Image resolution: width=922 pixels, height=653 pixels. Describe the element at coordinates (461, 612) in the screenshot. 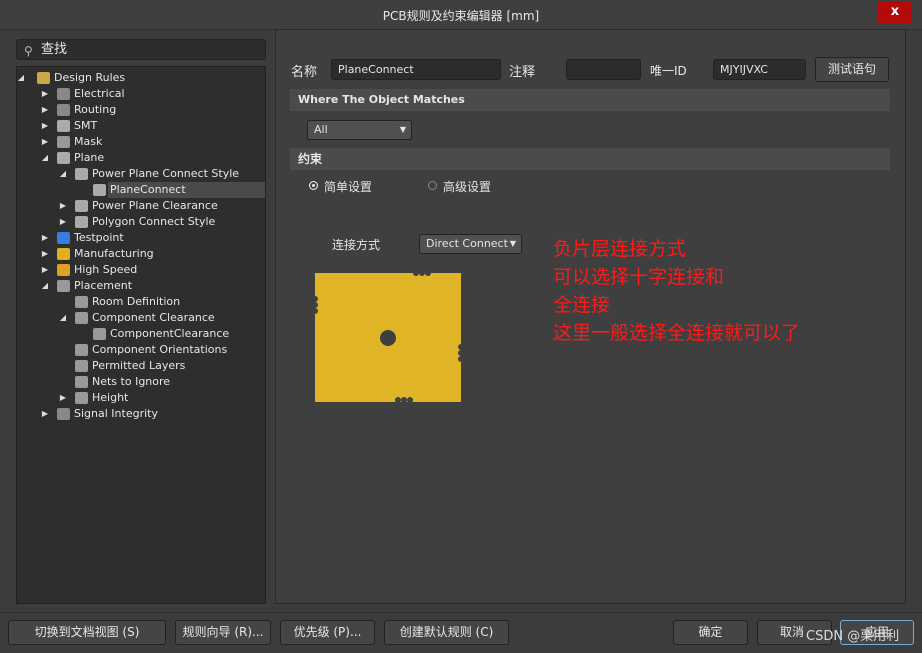

I see `divider` at that location.